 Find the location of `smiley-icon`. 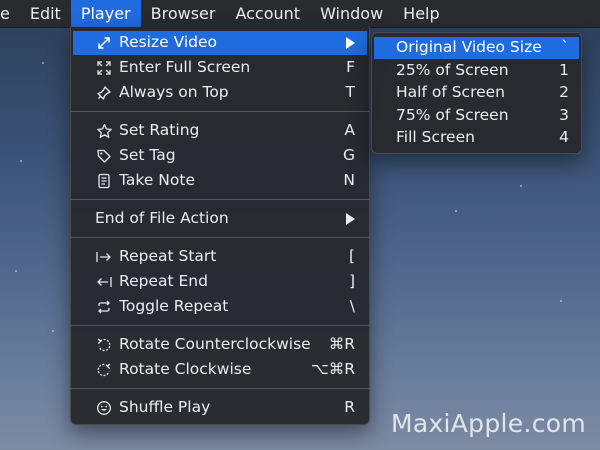

smiley-icon is located at coordinates (104, 408).